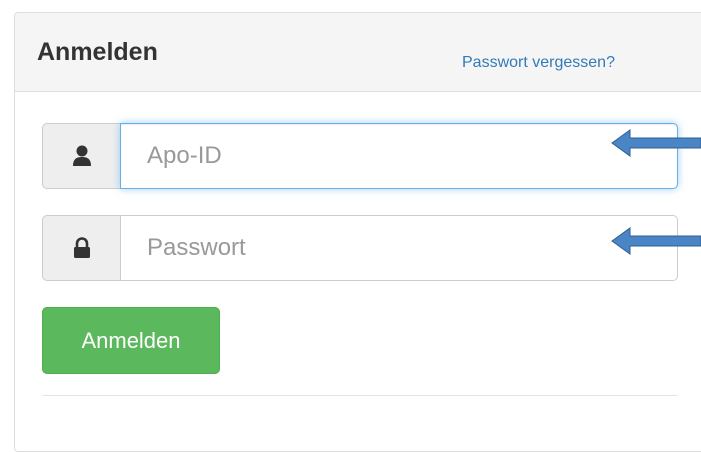 The width and height of the screenshot is (701, 452). Describe the element at coordinates (538, 63) in the screenshot. I see `forgot-password-link: Passwort vergessen?` at that location.